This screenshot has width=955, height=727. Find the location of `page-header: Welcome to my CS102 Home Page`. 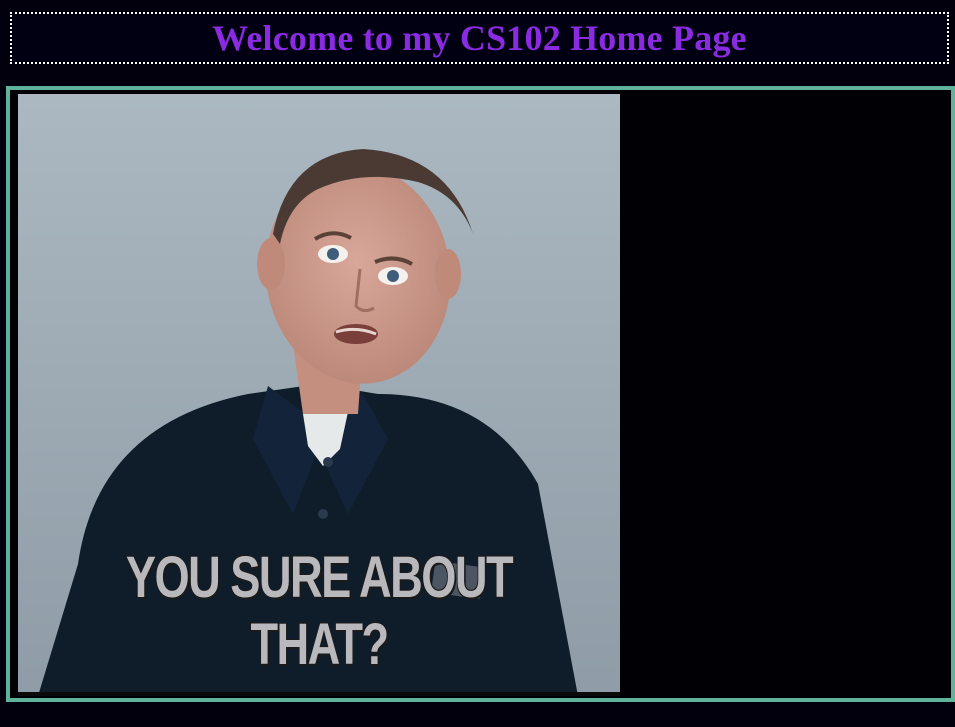

page-header: Welcome to my CS102 Home Page is located at coordinates (479, 38).